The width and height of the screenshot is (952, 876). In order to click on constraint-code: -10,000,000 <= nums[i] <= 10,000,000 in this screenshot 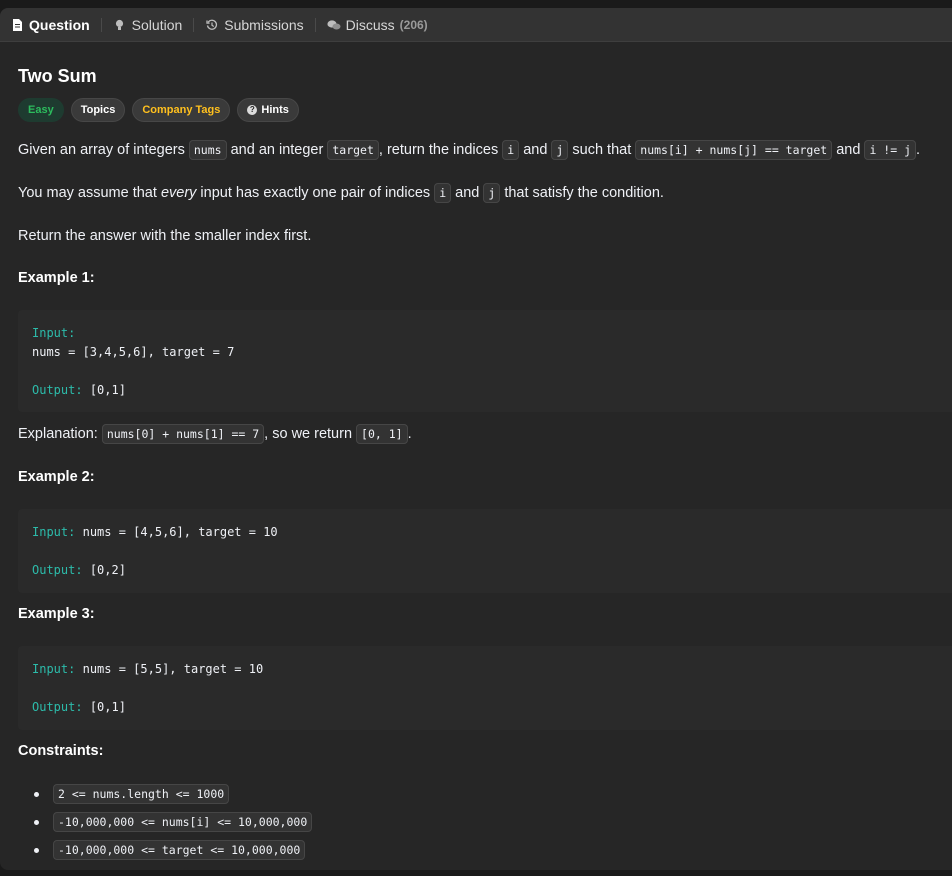, I will do `click(183, 822)`.